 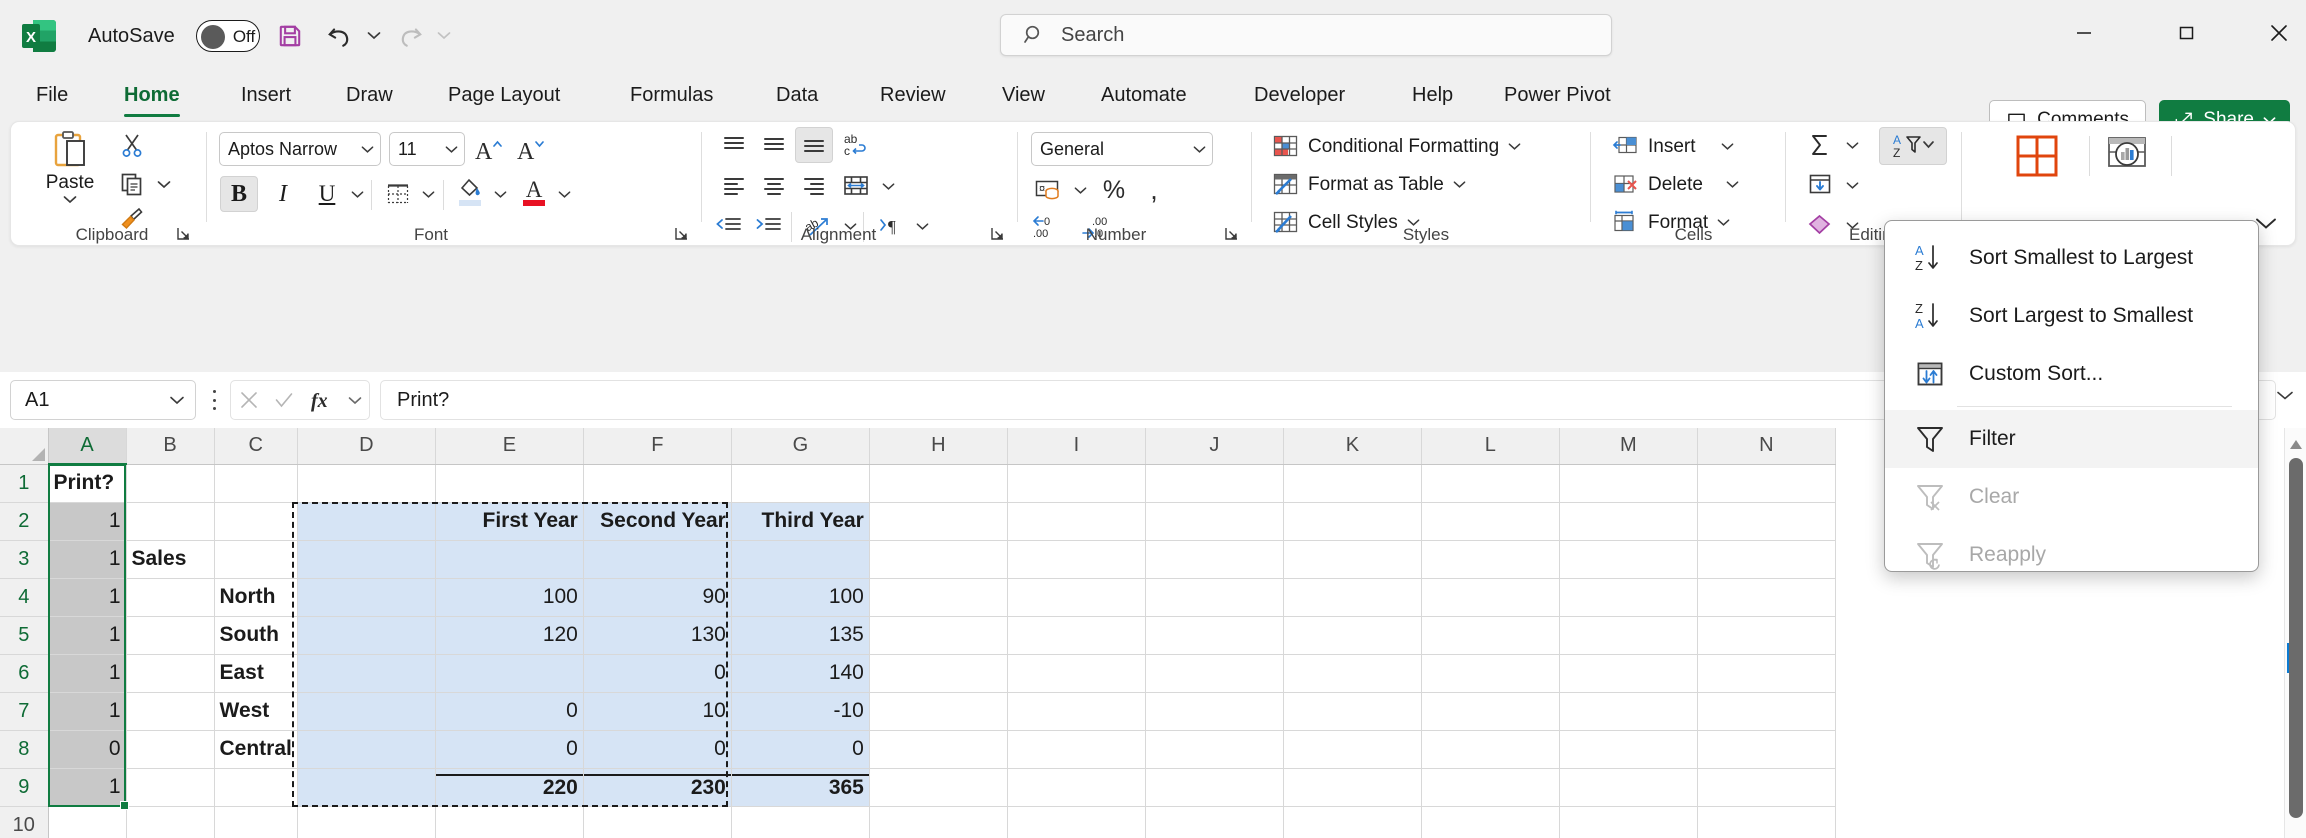 What do you see at coordinates (657, 635) in the screenshot?
I see `cell-F5: 130` at bounding box center [657, 635].